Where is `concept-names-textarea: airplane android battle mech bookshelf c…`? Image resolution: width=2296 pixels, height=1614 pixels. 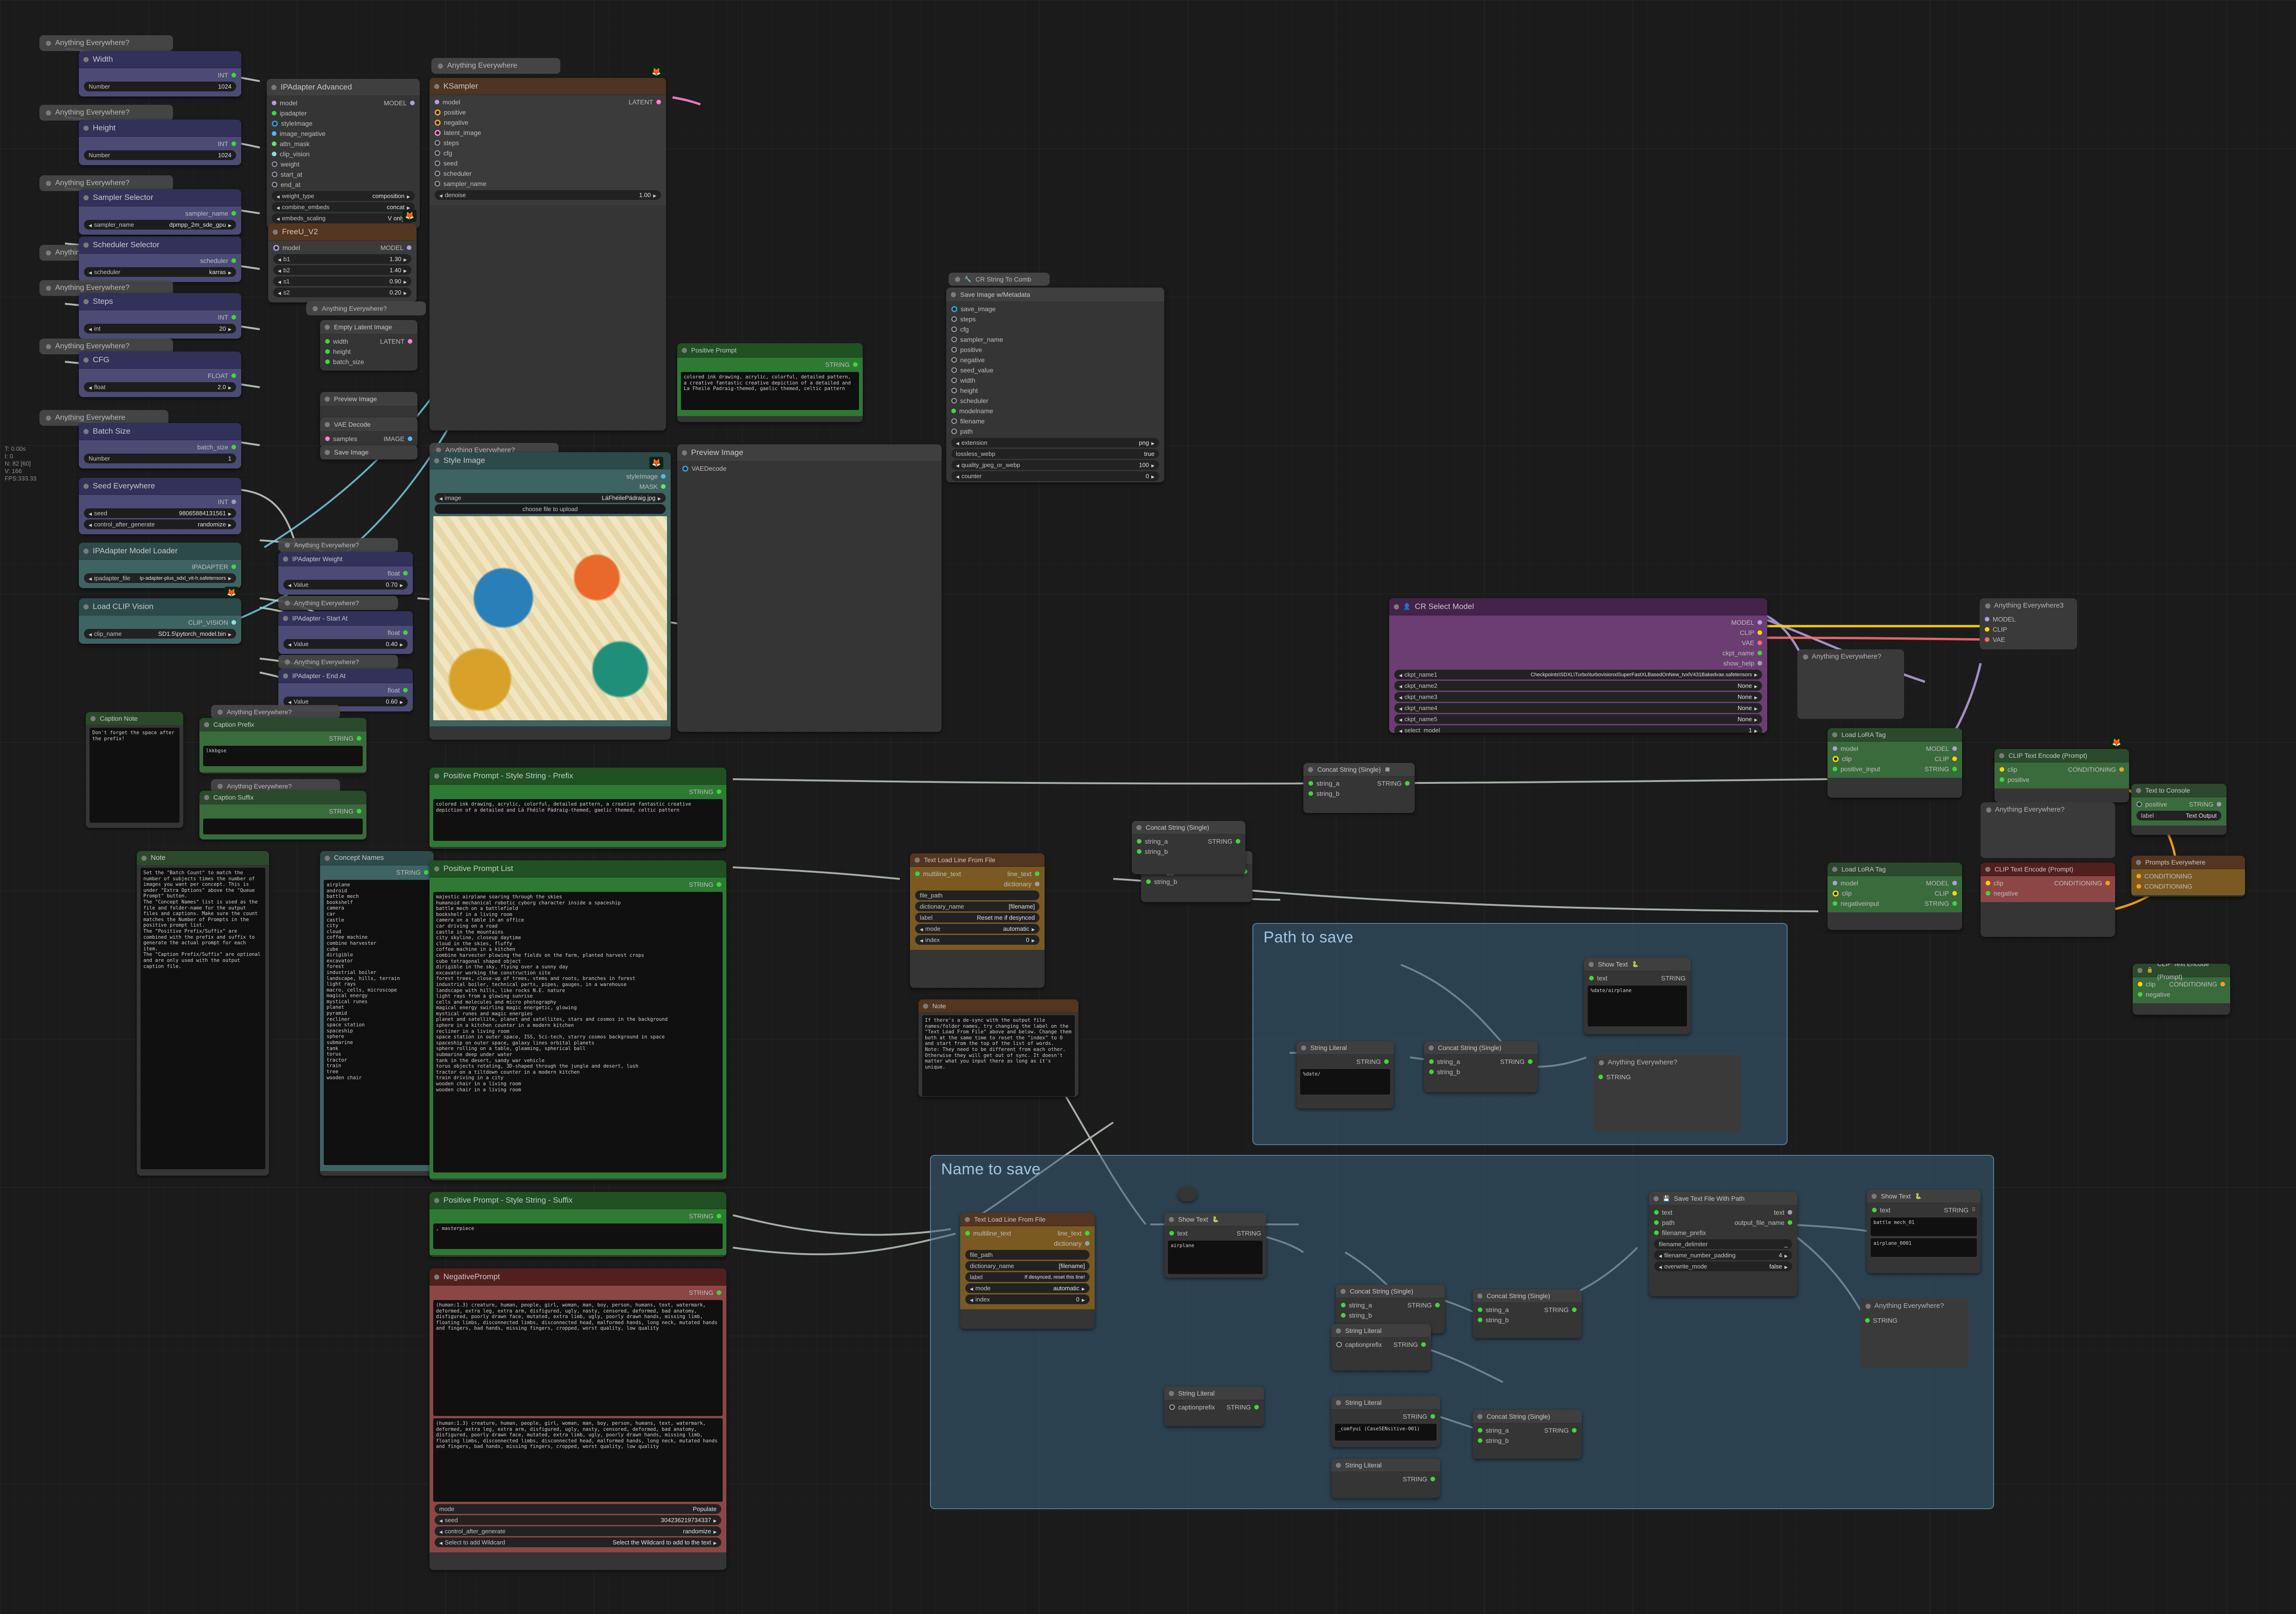
concept-names-textarea: airplane android battle mech bookshelf c… is located at coordinates (377, 1022).